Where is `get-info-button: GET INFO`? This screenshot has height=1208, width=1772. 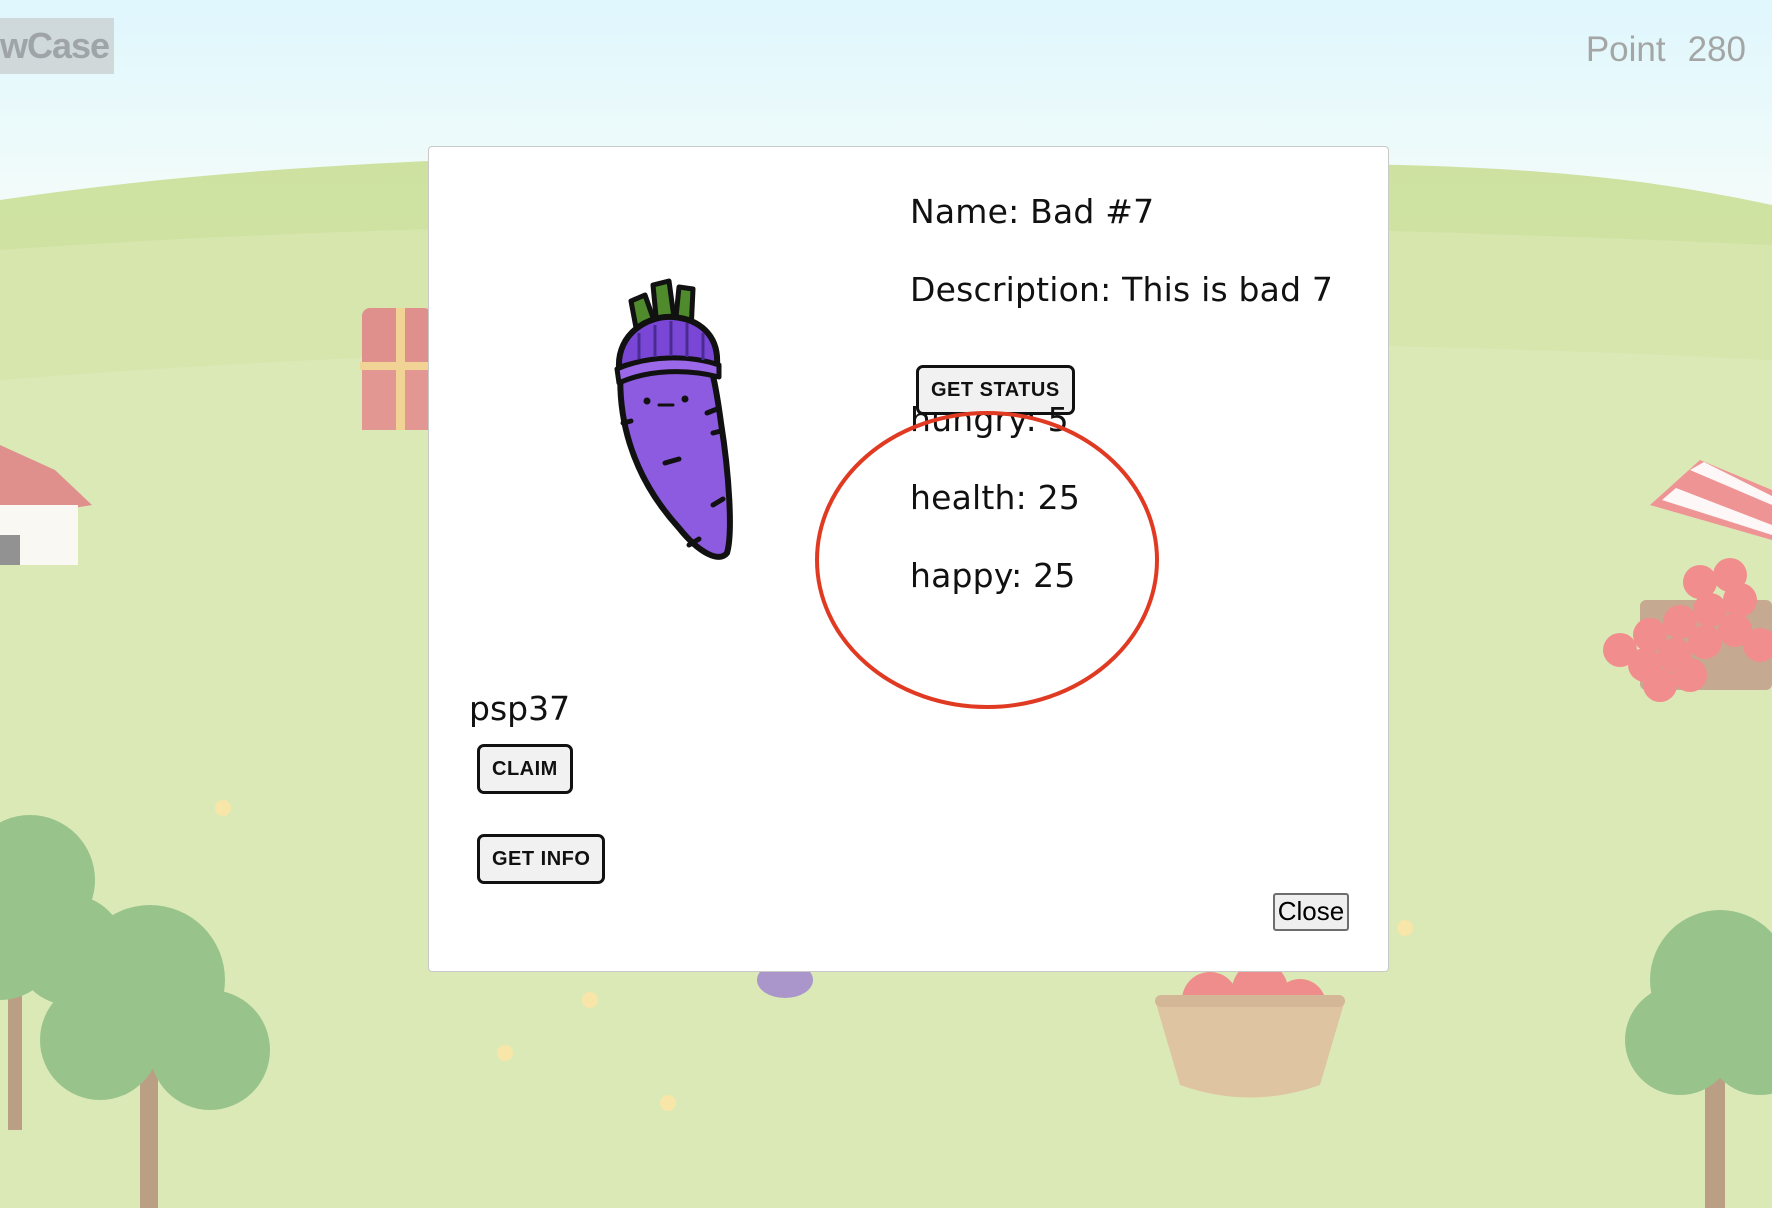 get-info-button: GET INFO is located at coordinates (541, 859).